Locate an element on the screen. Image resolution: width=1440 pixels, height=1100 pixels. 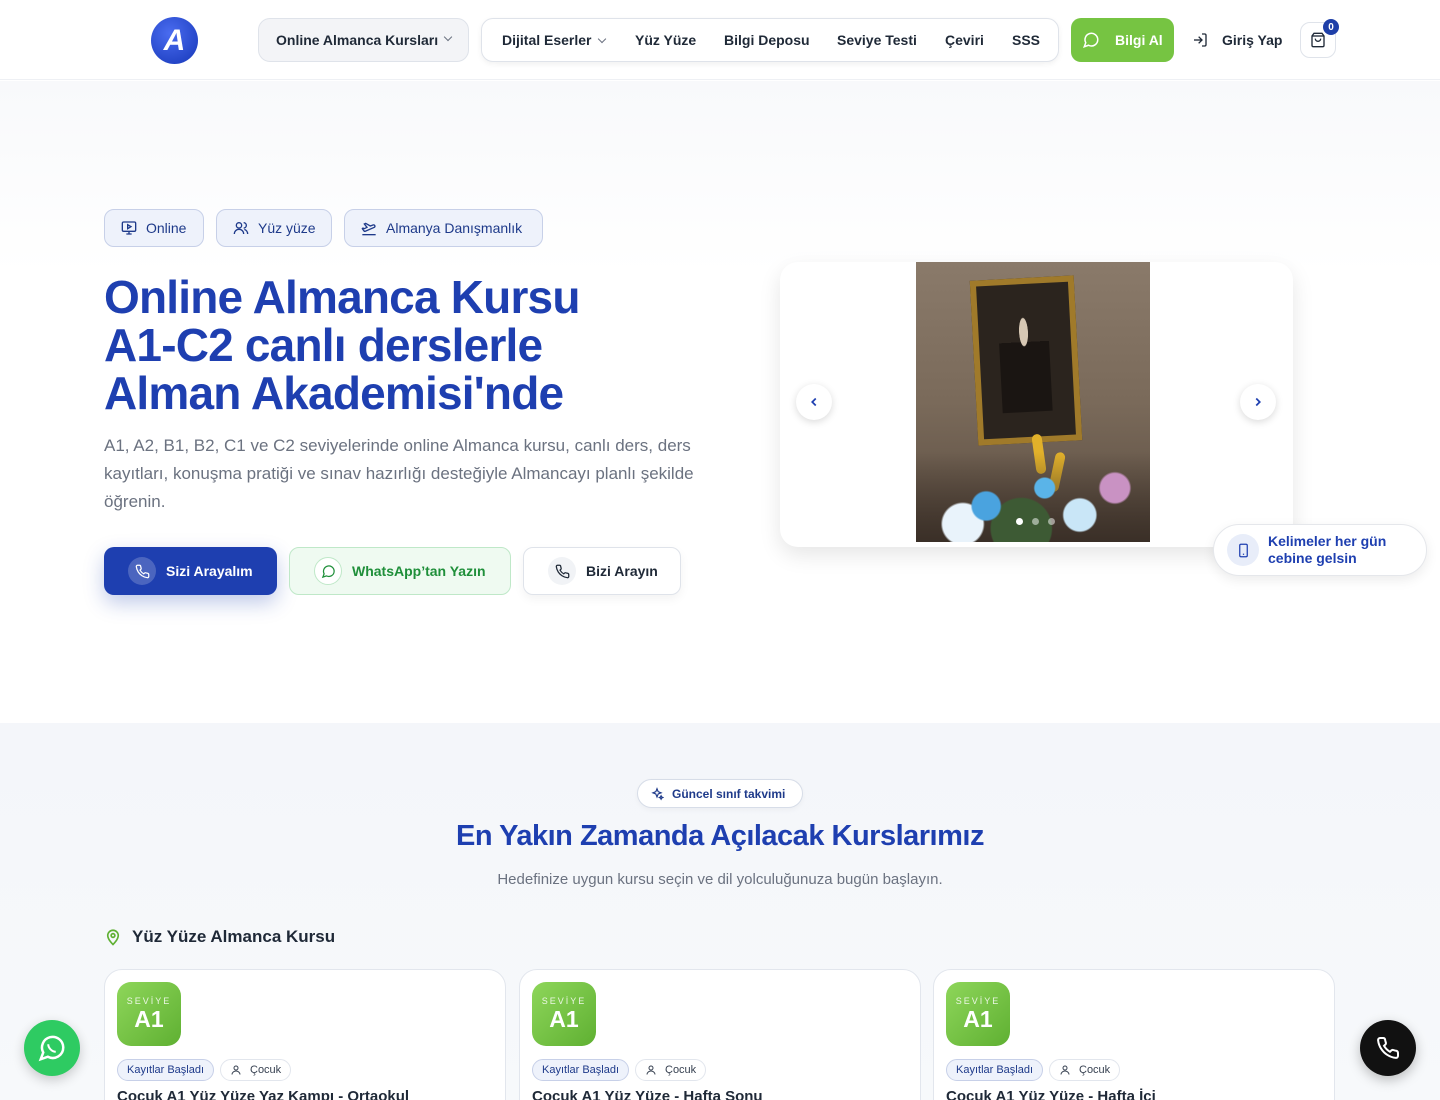
cart-count-badge: 0 is located at coordinates (1331, 27).